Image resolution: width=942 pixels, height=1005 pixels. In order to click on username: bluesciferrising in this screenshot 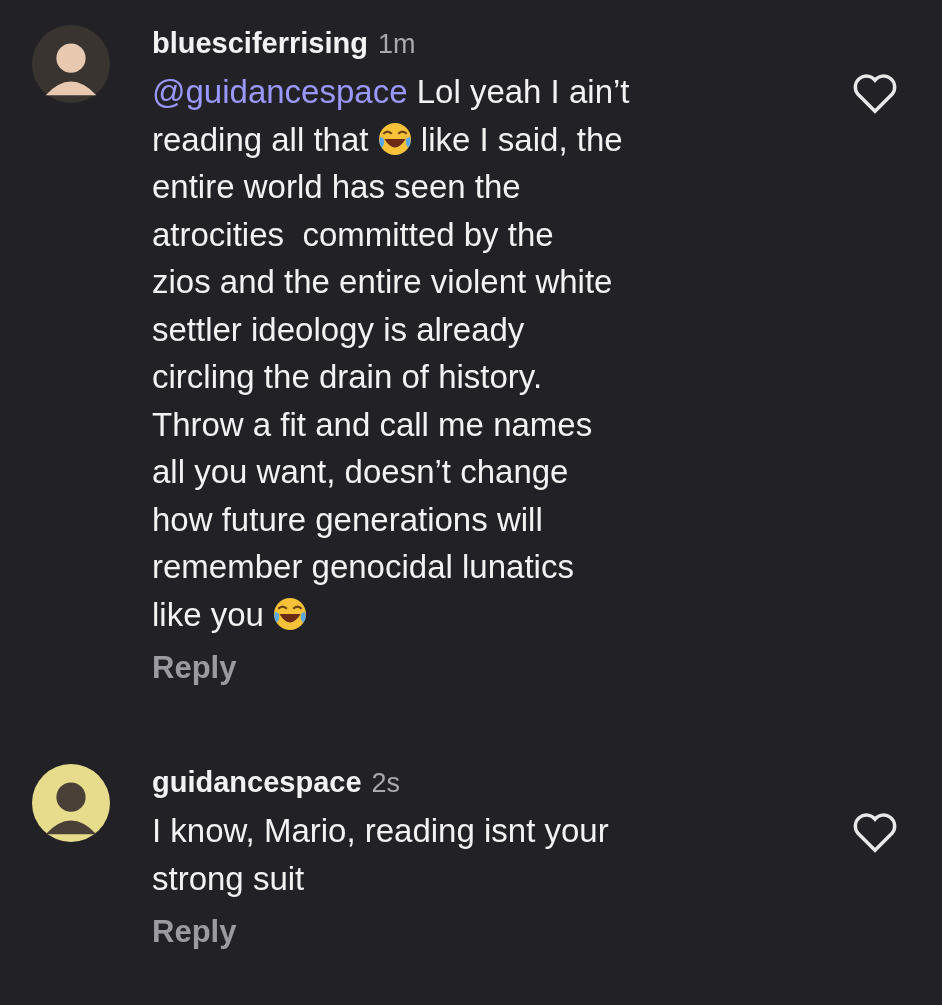, I will do `click(260, 43)`.